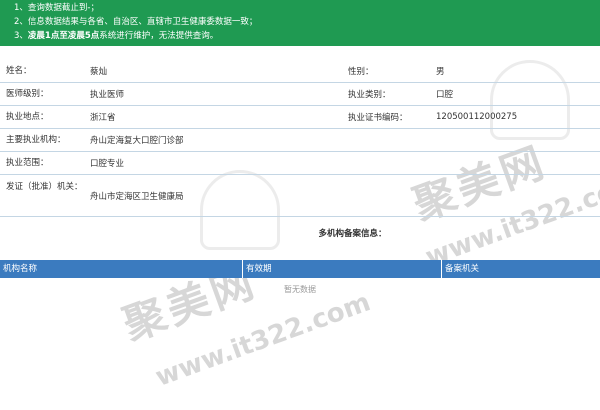 The width and height of the screenshot is (600, 410). What do you see at coordinates (27, 93) in the screenshot?
I see `level-label: 医师级别：` at bounding box center [27, 93].